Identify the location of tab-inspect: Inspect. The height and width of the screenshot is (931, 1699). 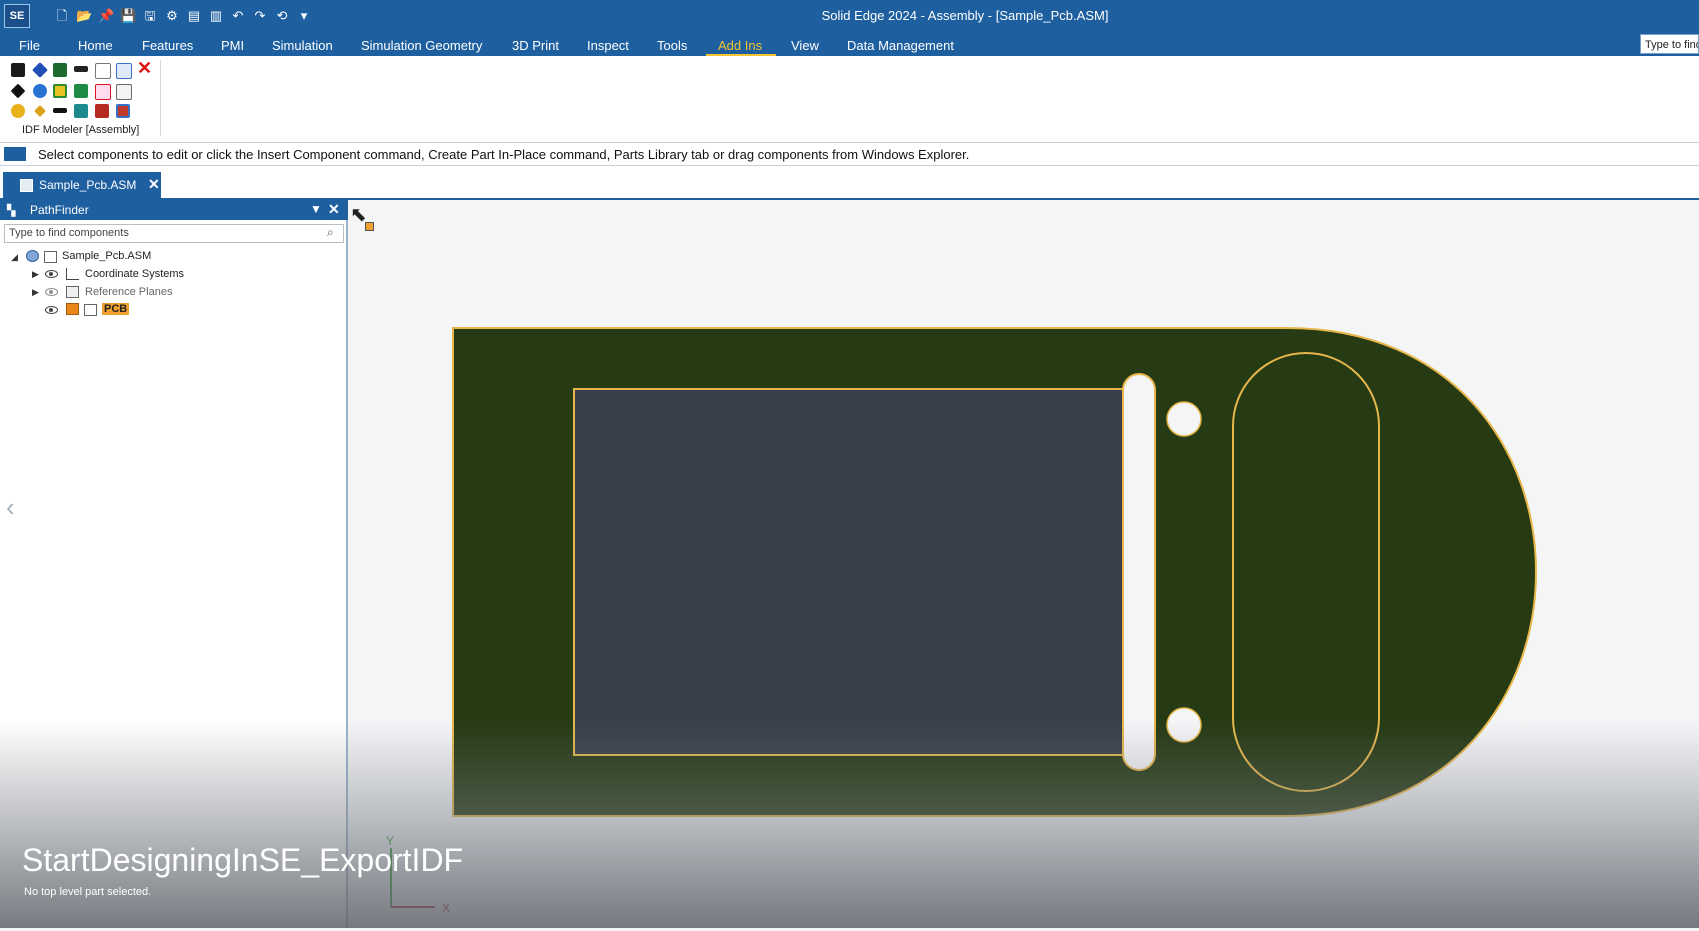
(608, 45).